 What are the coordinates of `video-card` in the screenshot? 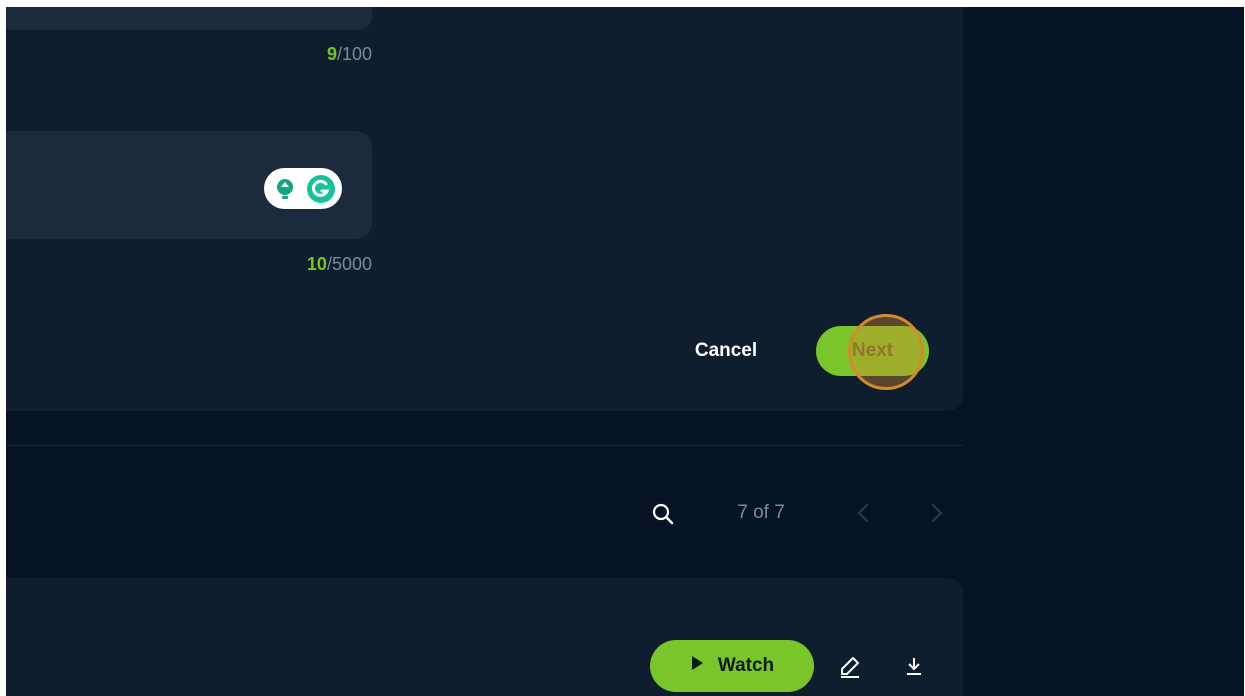 It's located at (484, 637).